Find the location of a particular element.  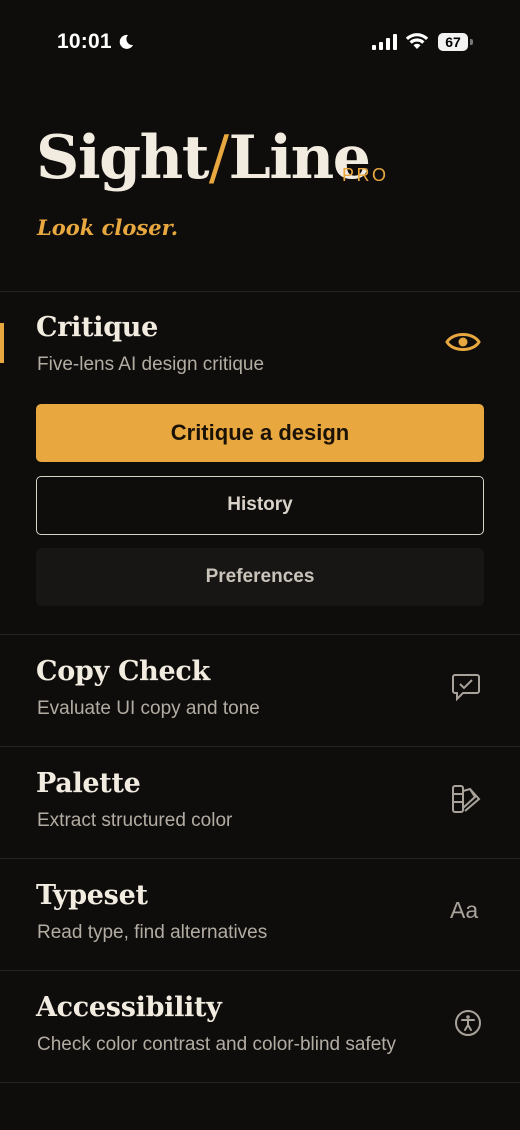

section-title-critique: Critique is located at coordinates (97, 327).